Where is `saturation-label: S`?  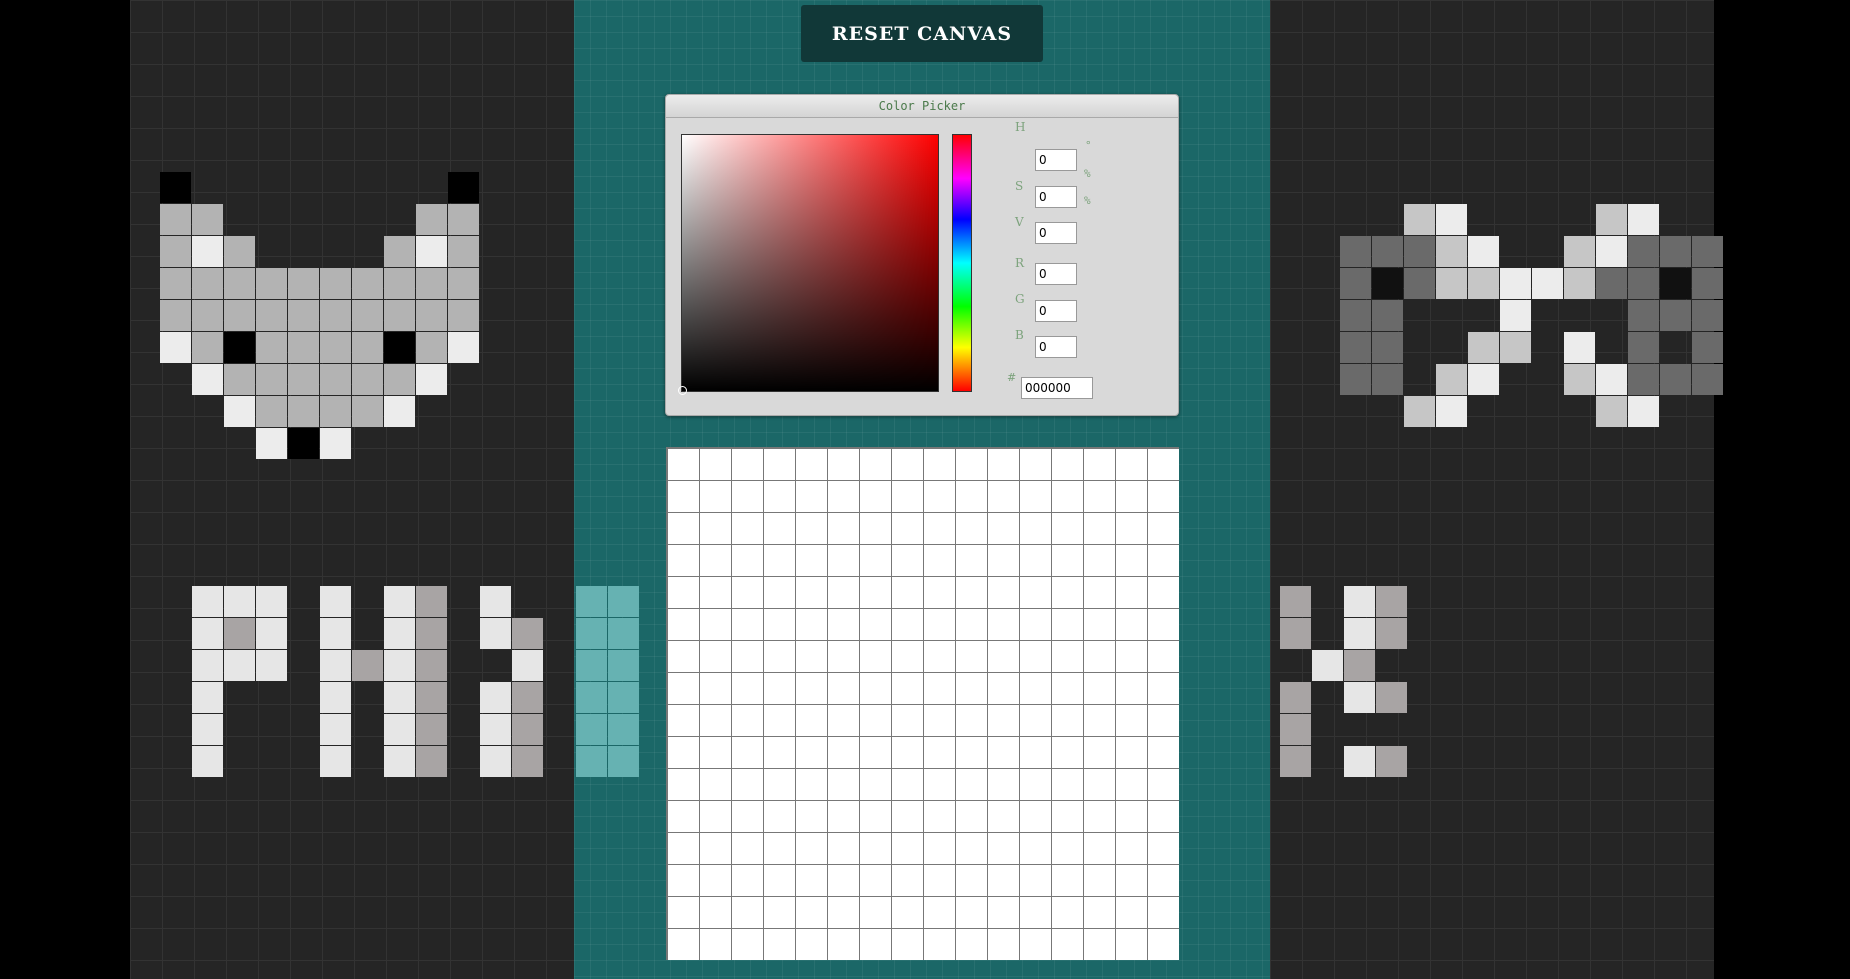
saturation-label: S is located at coordinates (1019, 186).